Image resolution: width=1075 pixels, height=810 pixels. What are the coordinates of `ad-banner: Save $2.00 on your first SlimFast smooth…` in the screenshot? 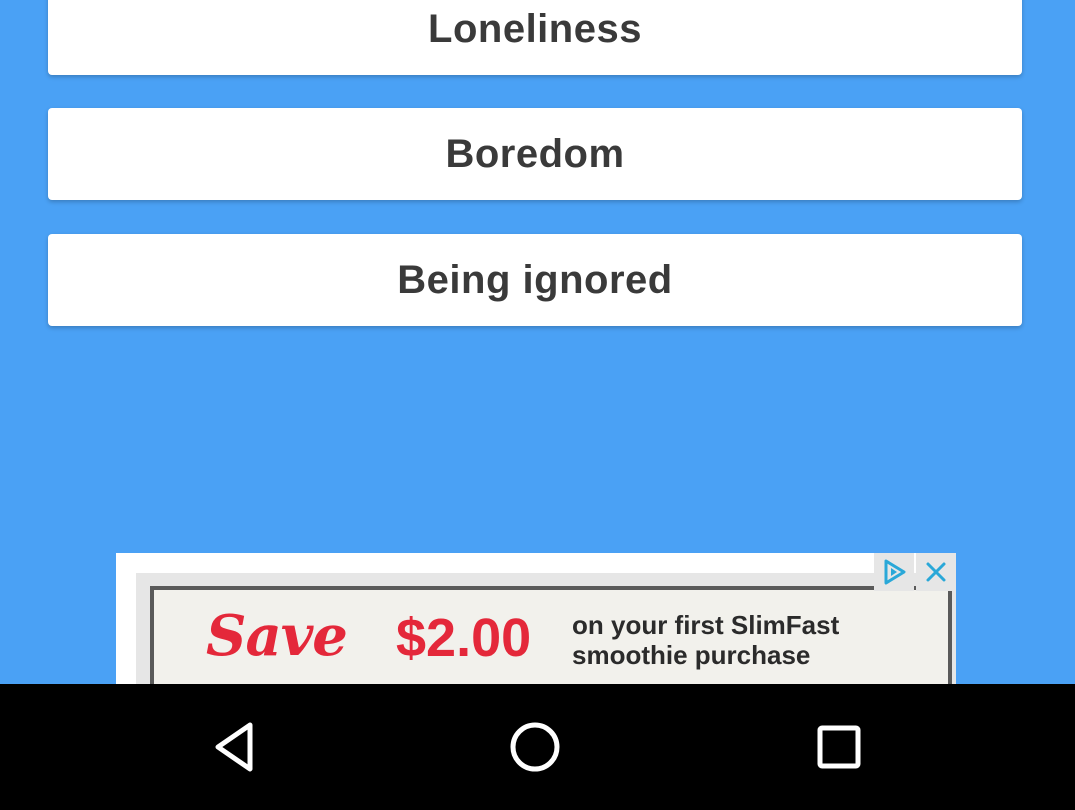 It's located at (536, 618).